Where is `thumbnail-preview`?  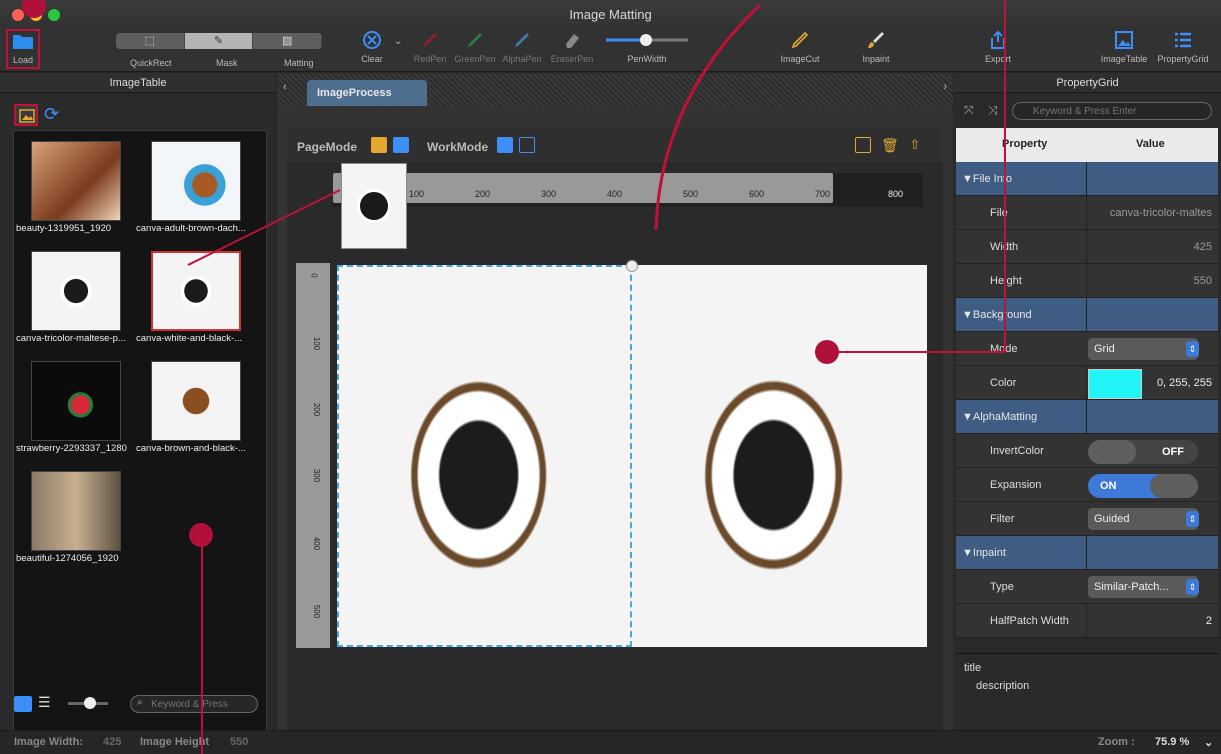 thumbnail-preview is located at coordinates (374, 206).